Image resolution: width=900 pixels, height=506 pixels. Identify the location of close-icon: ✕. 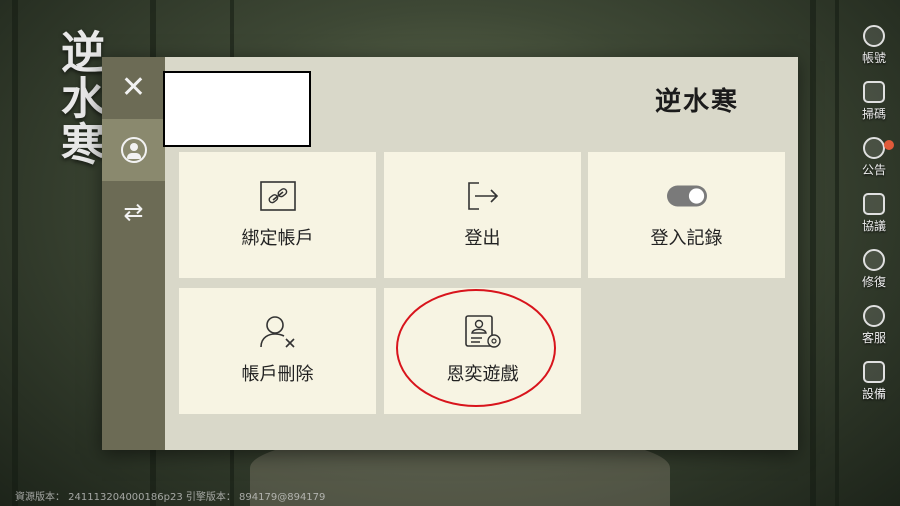
(133, 87).